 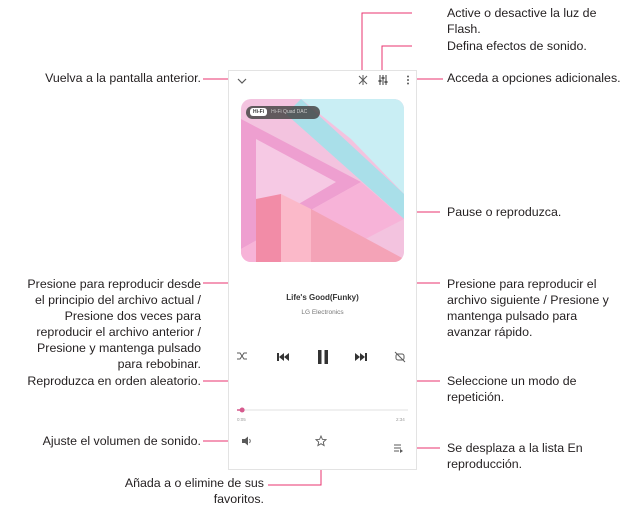 I want to click on album-cover: Hi-Fi Hi-Fi Quad DAC, so click(x=322, y=180).